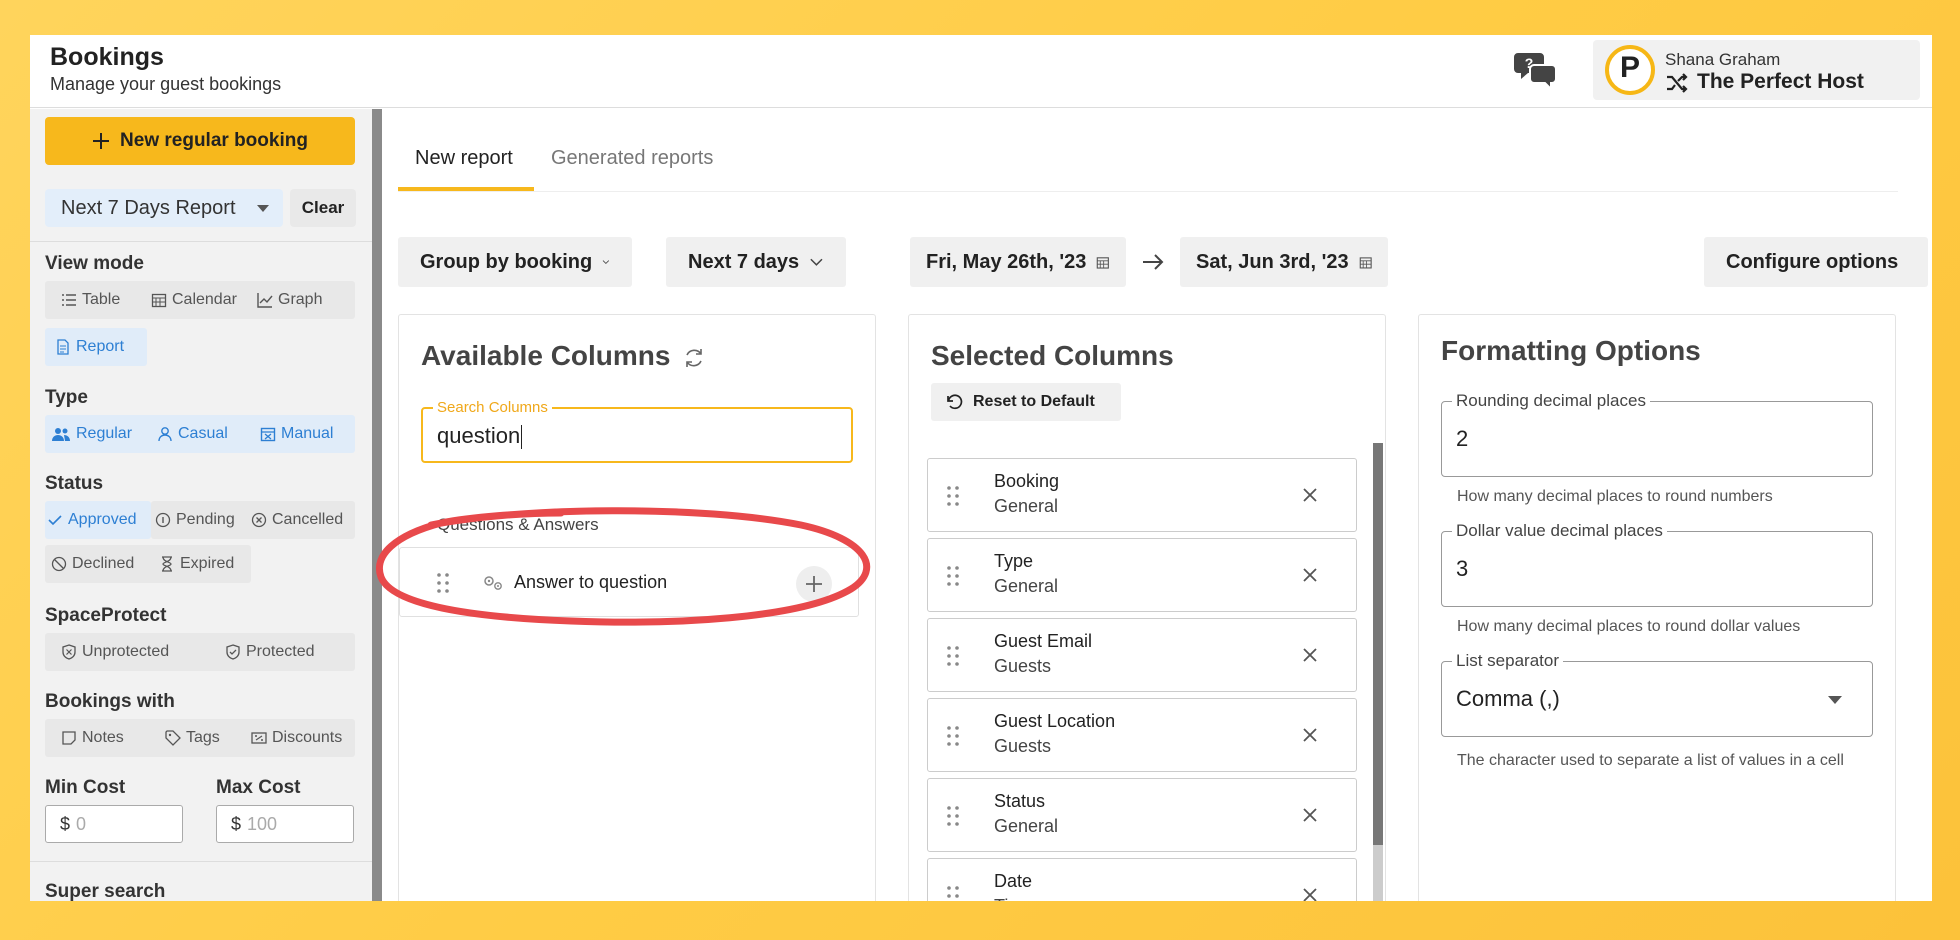  What do you see at coordinates (192, 434) in the screenshot?
I see `type-casual: Casual` at bounding box center [192, 434].